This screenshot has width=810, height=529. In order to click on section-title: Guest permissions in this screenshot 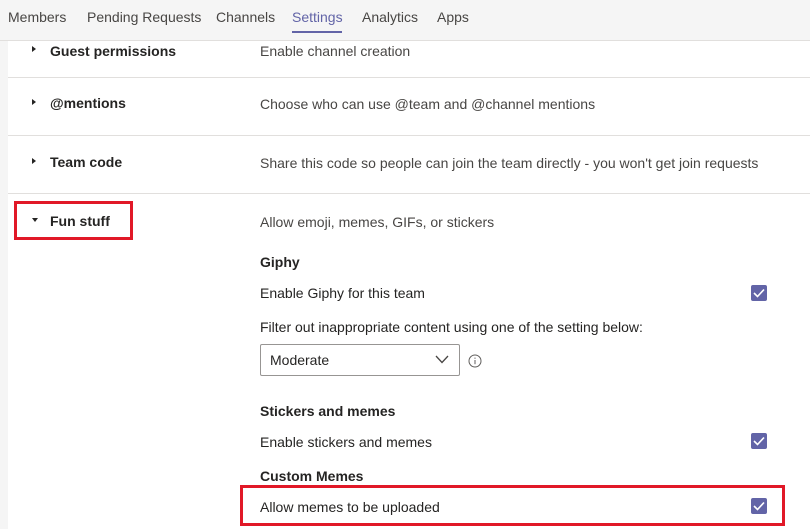, I will do `click(113, 51)`.